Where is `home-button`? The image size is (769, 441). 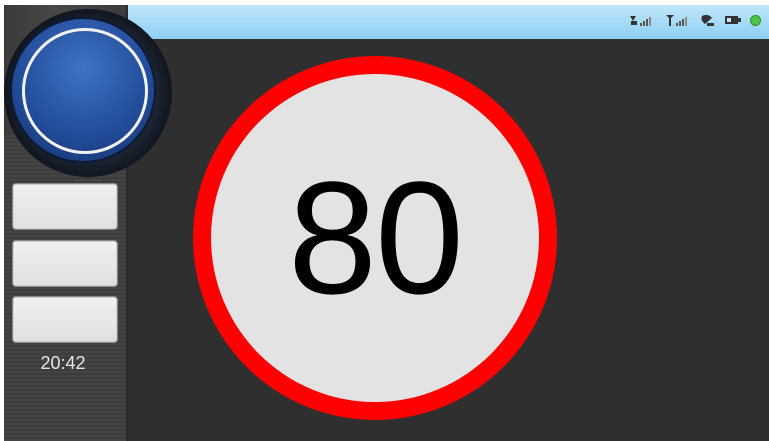 home-button is located at coordinates (88, 93).